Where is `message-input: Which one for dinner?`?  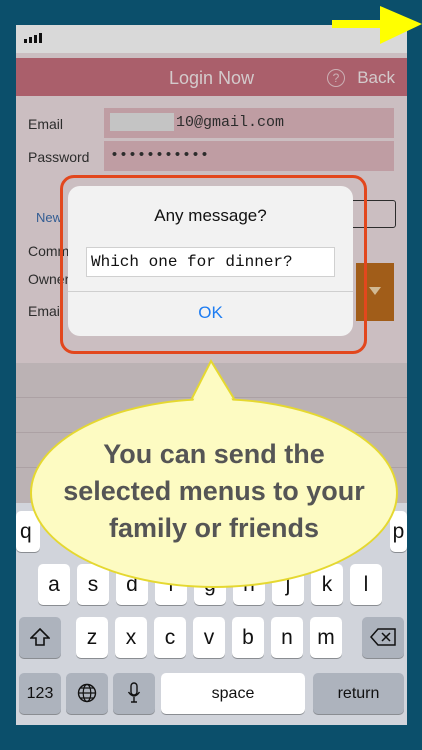
message-input: Which one for dinner? is located at coordinates (210, 262).